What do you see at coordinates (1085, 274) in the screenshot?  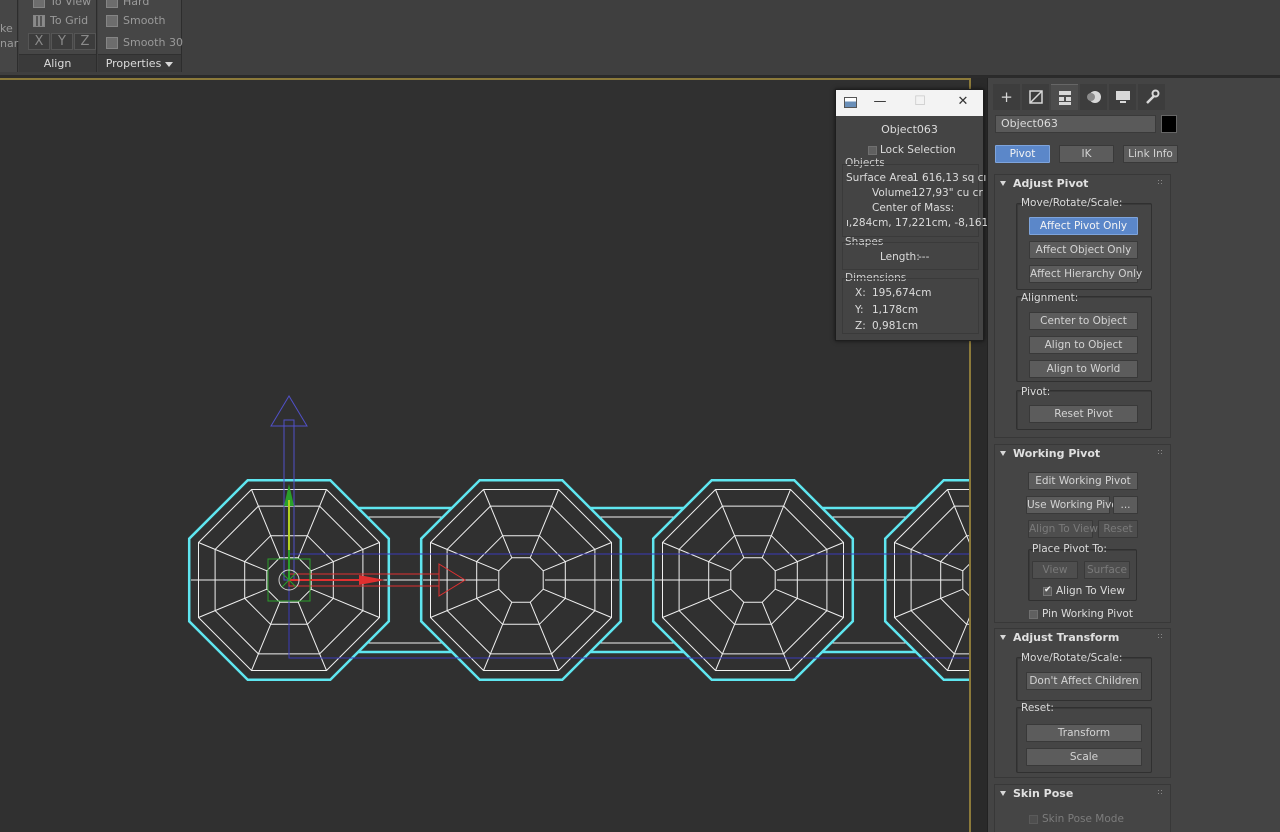 I see `affect-hierarchy-only-button: Affect Hierarchy Only` at bounding box center [1085, 274].